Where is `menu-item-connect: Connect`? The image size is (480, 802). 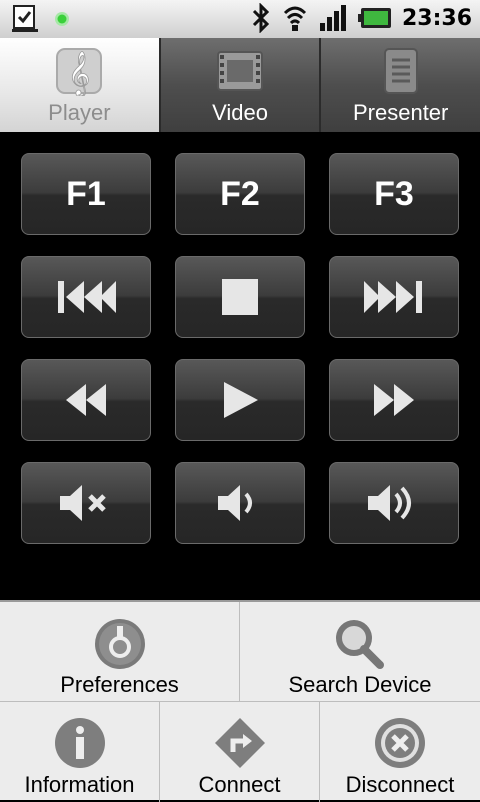
menu-item-connect: Connect is located at coordinates (240, 752).